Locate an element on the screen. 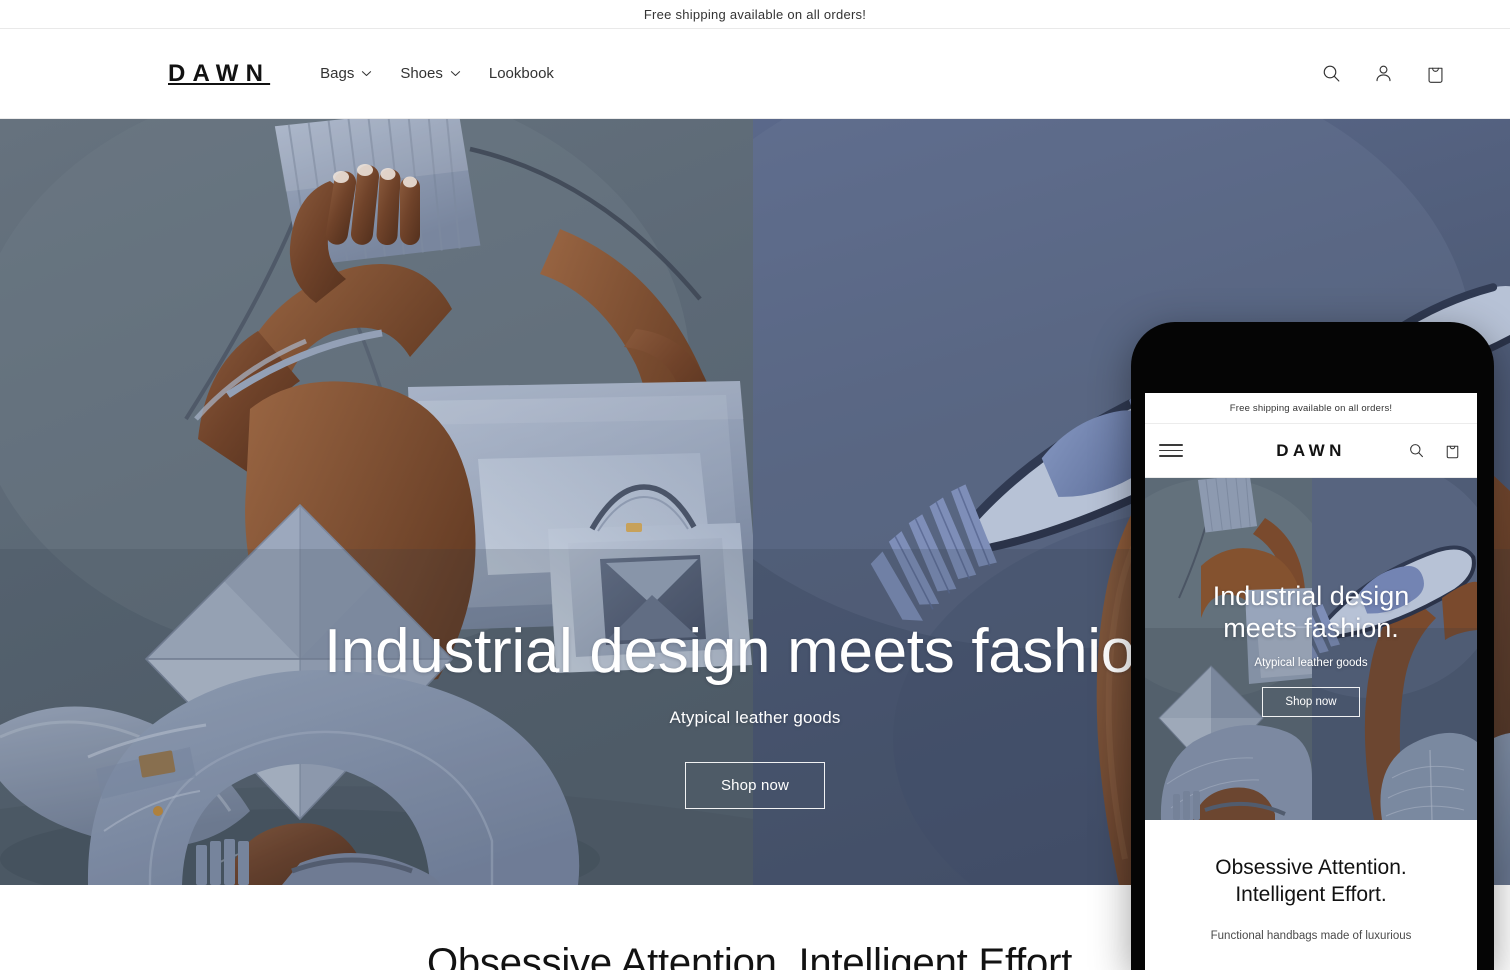 The height and width of the screenshot is (970, 1510). nav-item-label: Lookbook is located at coordinates (521, 73).